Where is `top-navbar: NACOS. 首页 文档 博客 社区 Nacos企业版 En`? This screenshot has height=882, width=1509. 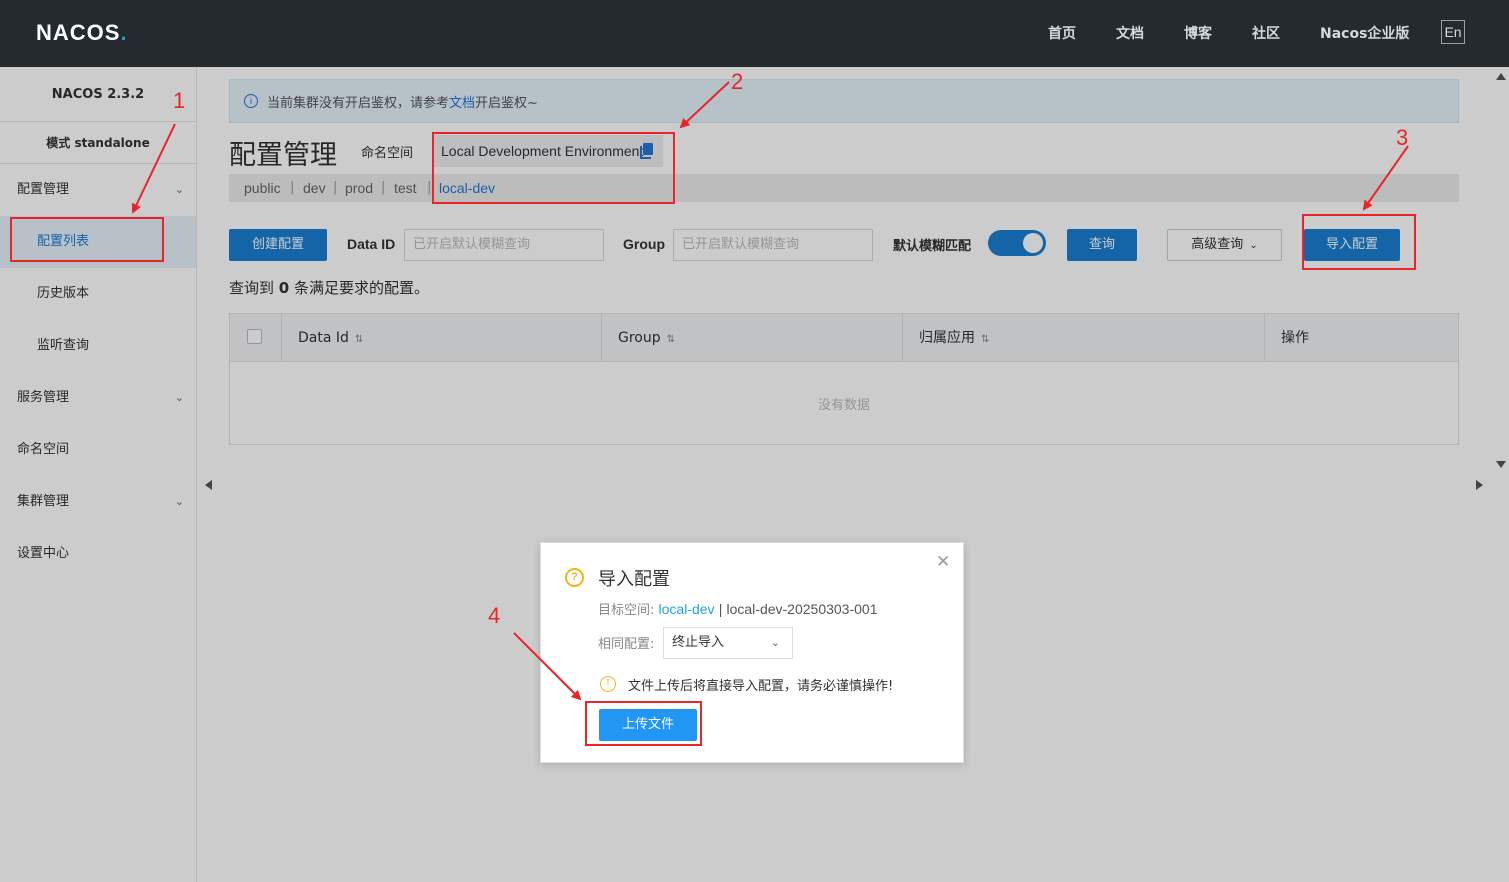 top-navbar: NACOS. 首页 文档 博客 社区 Nacos企业版 En is located at coordinates (754, 33).